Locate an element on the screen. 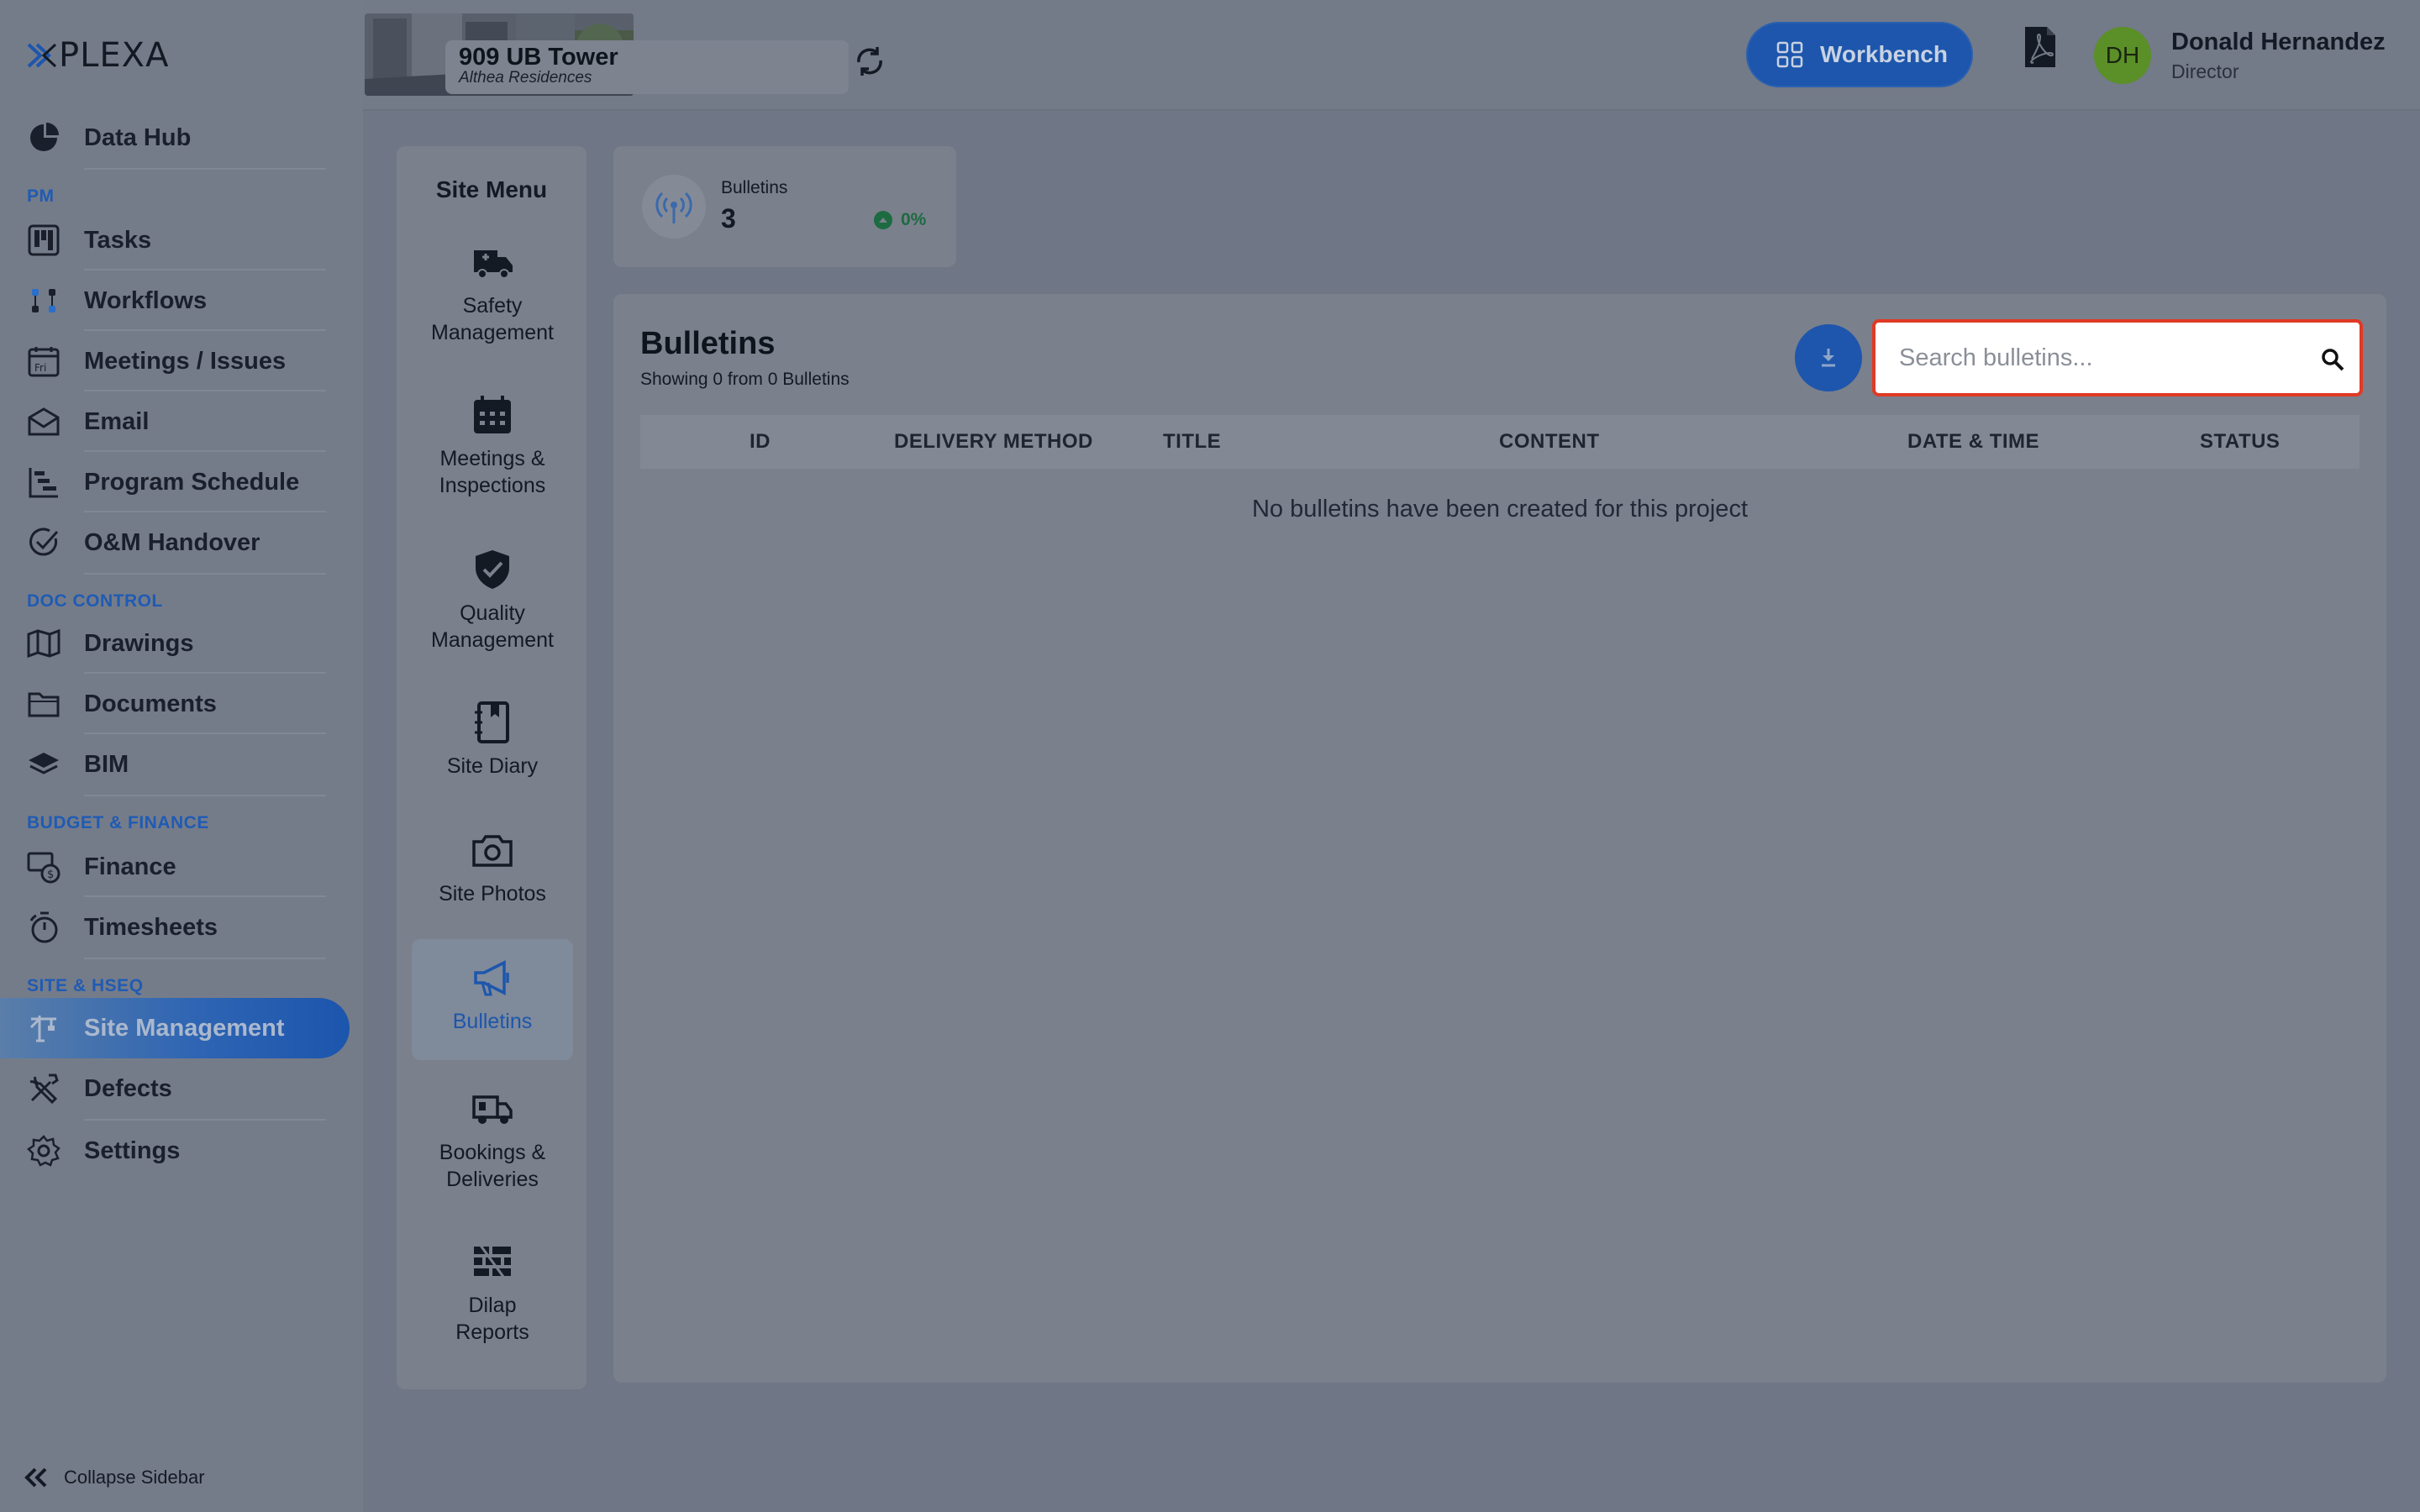  nav-timesheets: Timesheets is located at coordinates (164, 927).